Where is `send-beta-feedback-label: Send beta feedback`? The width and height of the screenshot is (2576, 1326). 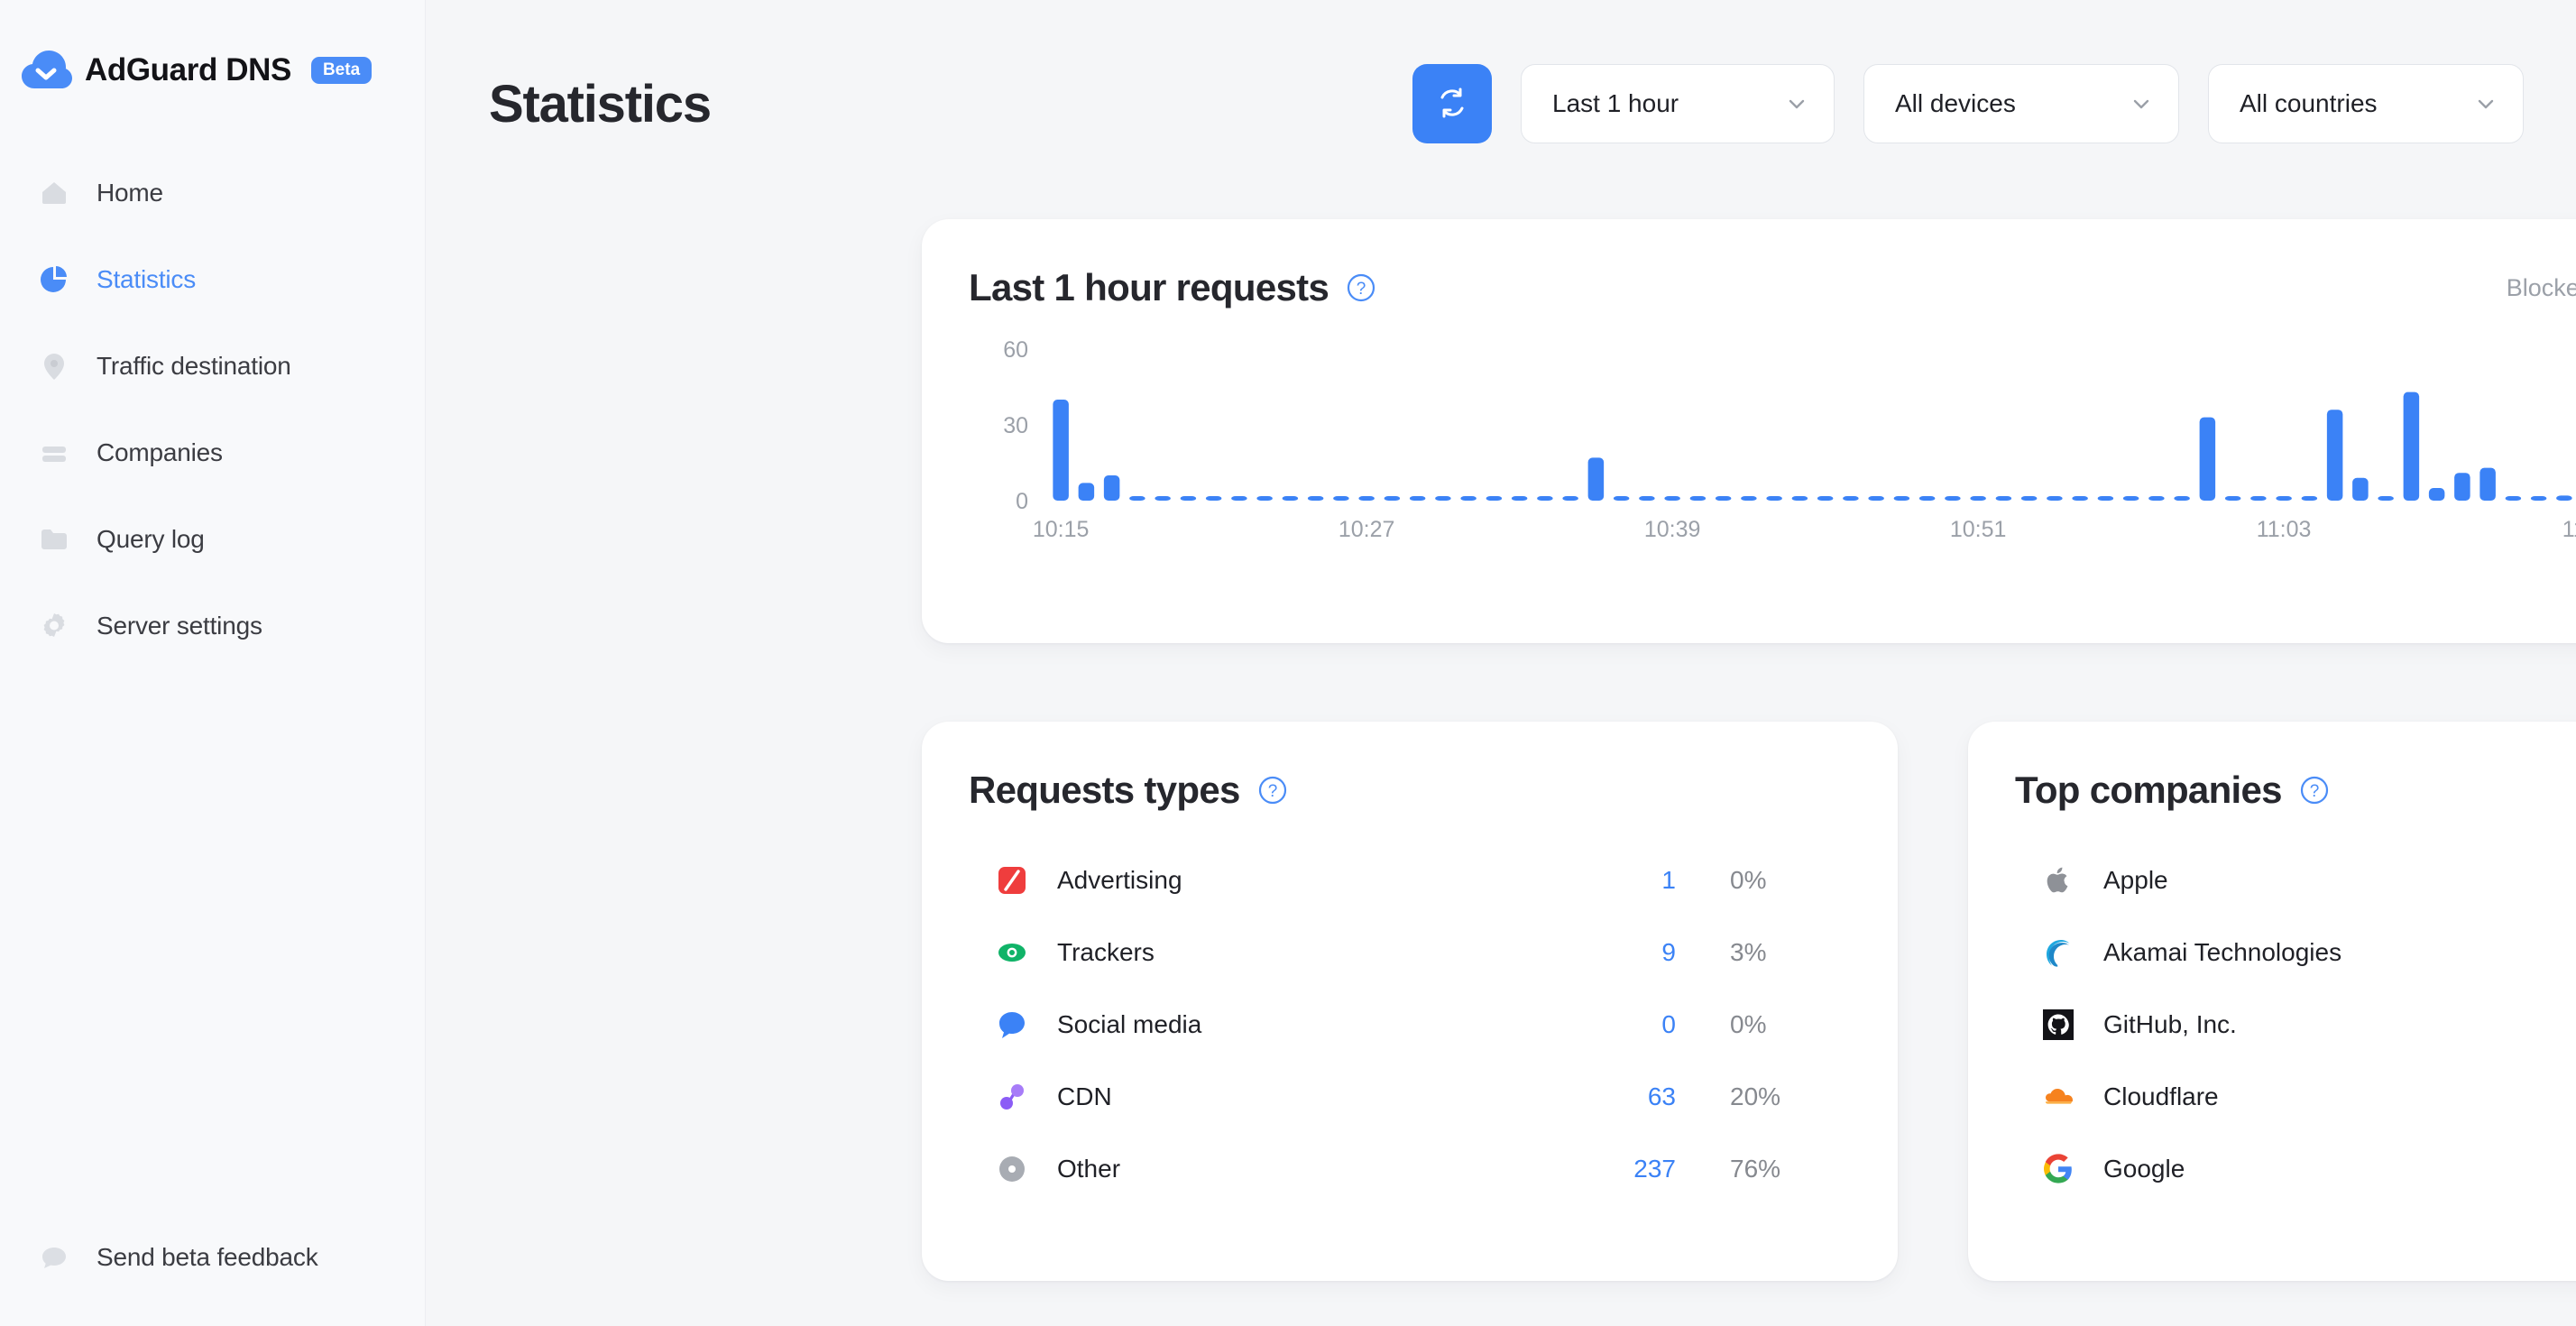
send-beta-feedback-label: Send beta feedback is located at coordinates (207, 1257).